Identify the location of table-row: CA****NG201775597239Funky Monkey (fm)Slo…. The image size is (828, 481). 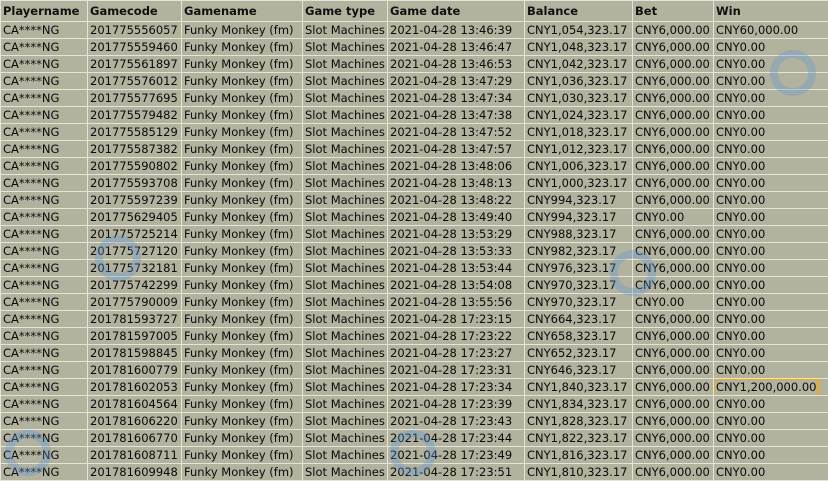
(414, 200).